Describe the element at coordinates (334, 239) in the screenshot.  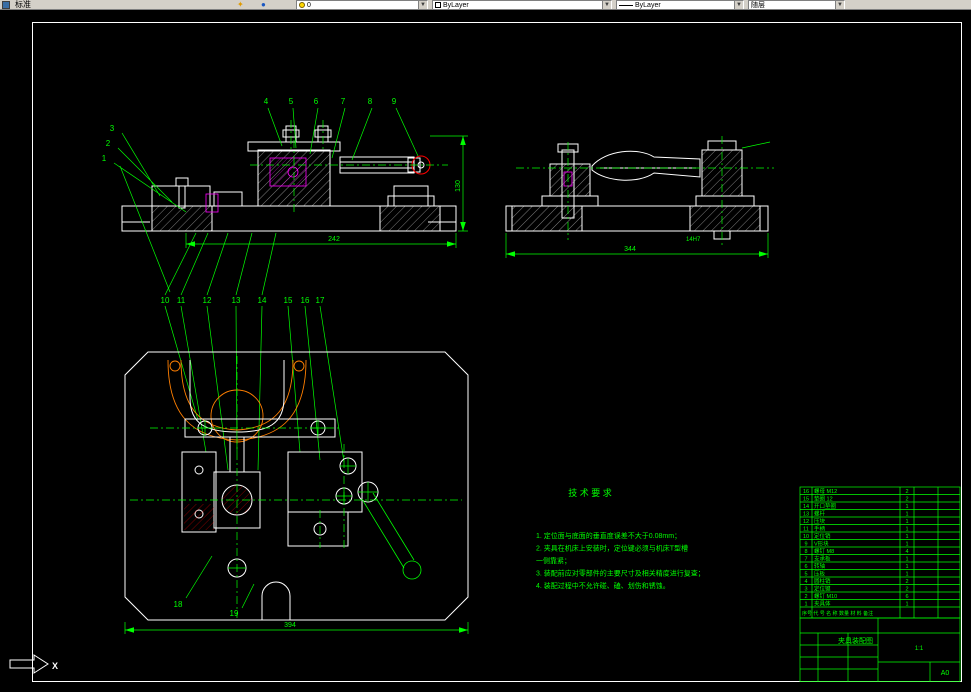
I see `dim-text: 242` at that location.